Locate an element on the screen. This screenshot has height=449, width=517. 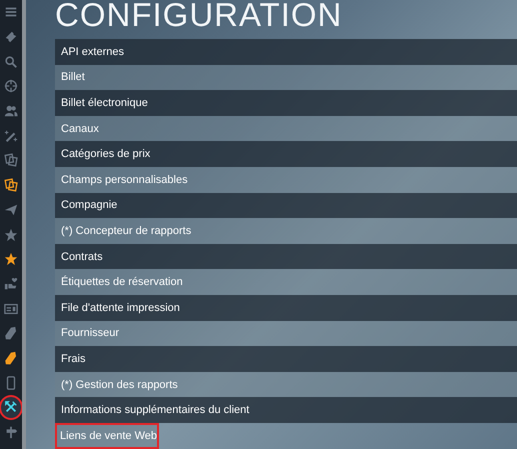
config-item: (*) Gestion des rapports is located at coordinates (286, 385).